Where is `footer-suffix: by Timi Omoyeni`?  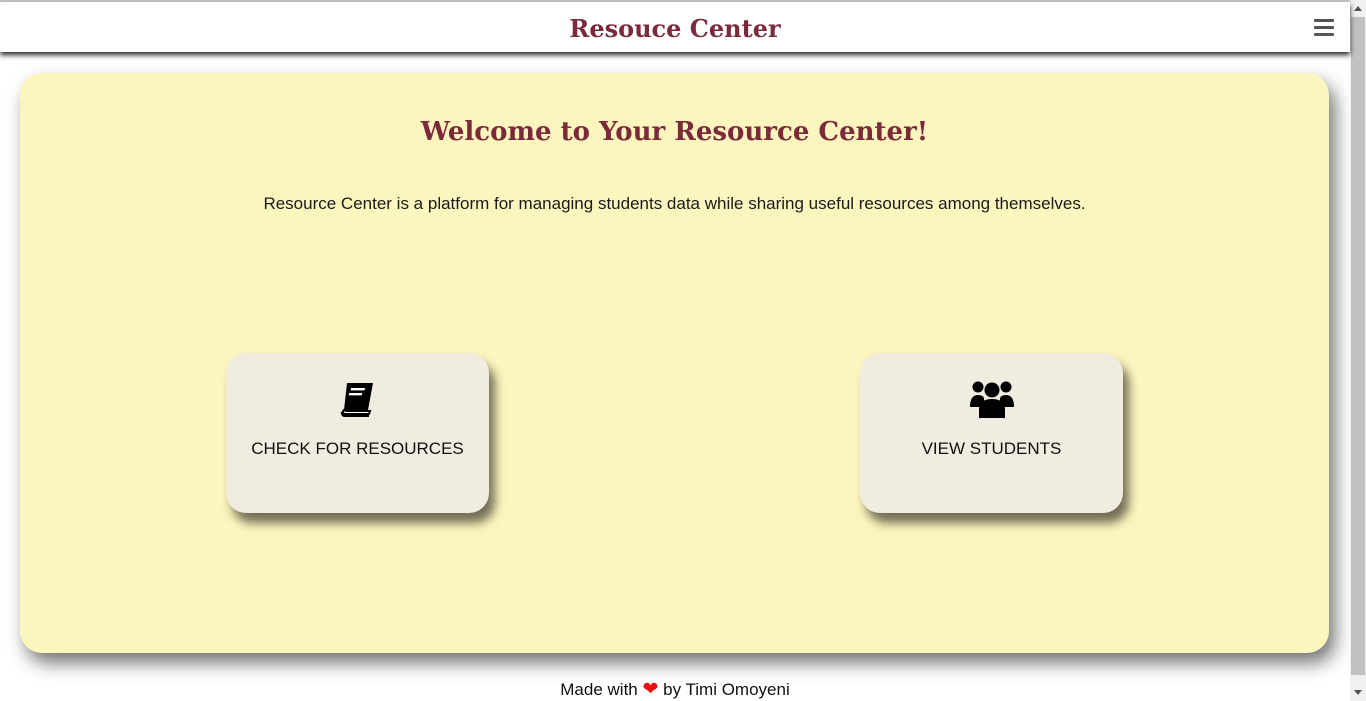
footer-suffix: by Timi Omoyeni is located at coordinates (726, 689).